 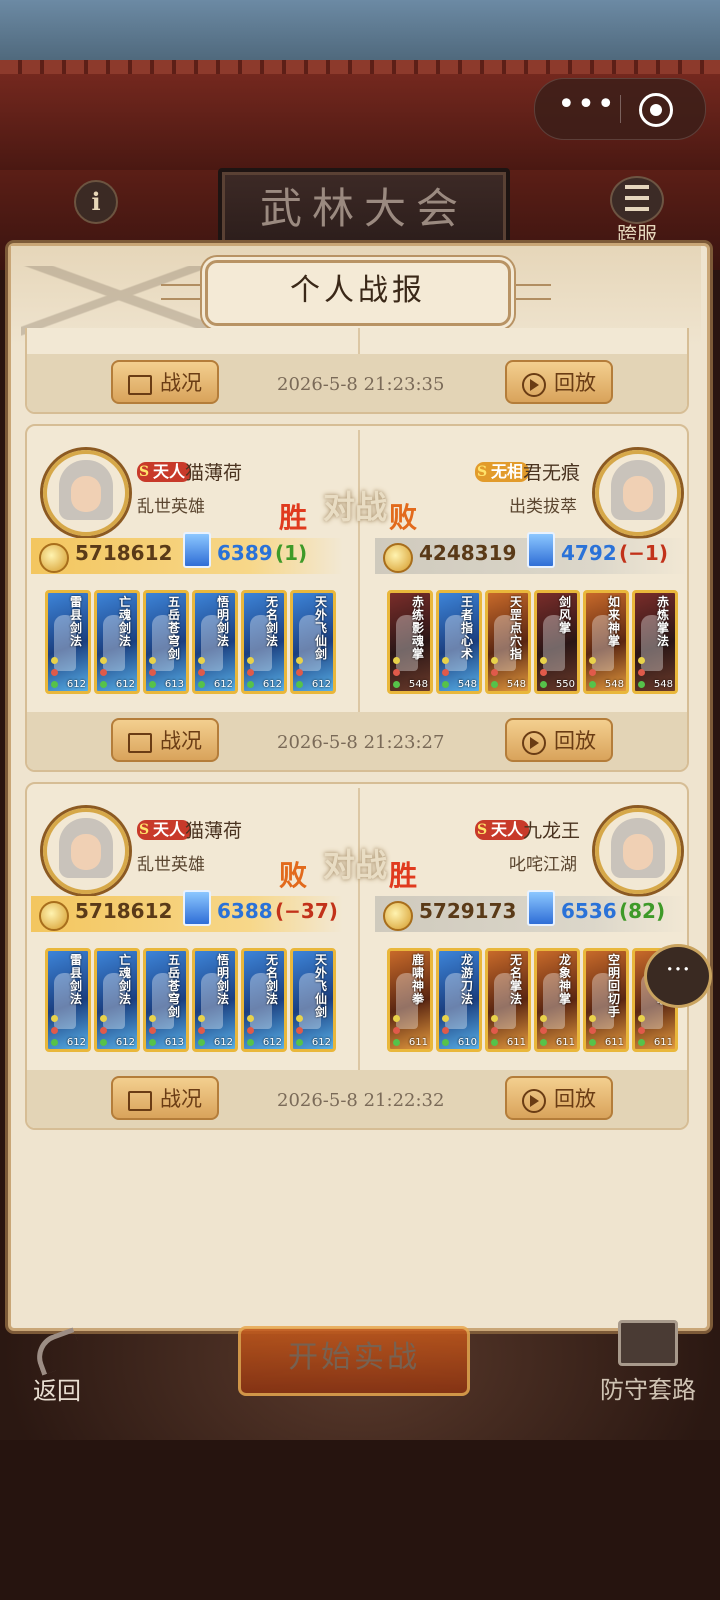 I want to click on skill-card: 剑风掌 550, so click(x=557, y=642).